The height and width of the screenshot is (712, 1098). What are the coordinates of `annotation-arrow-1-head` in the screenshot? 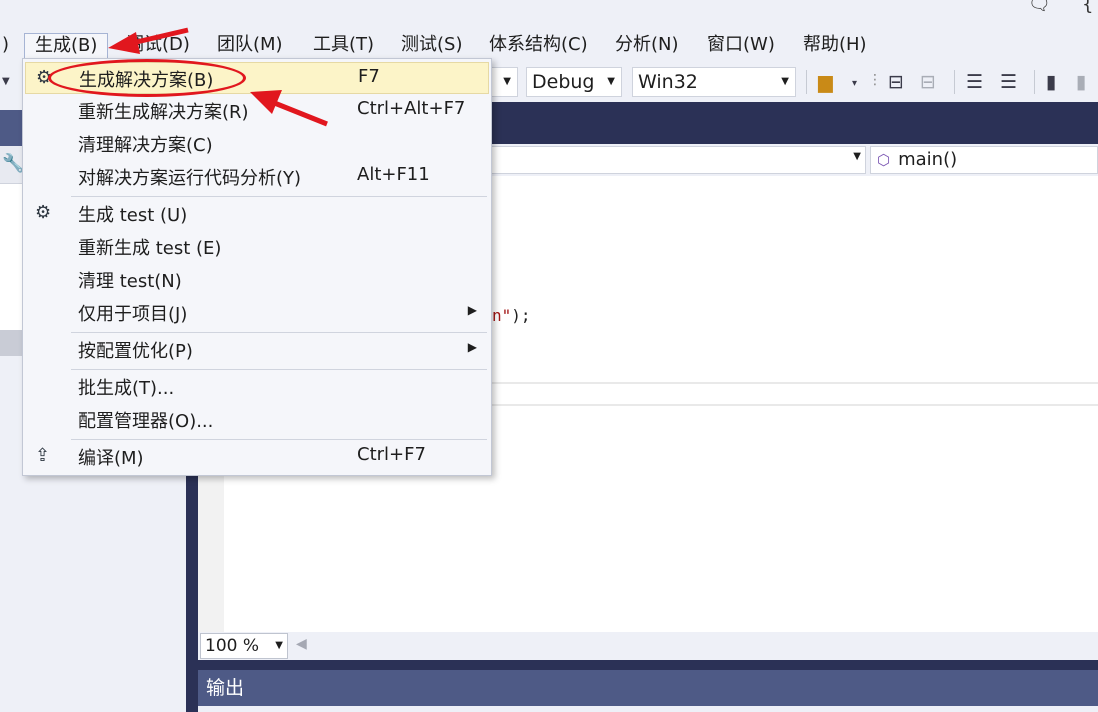 It's located at (124, 43).